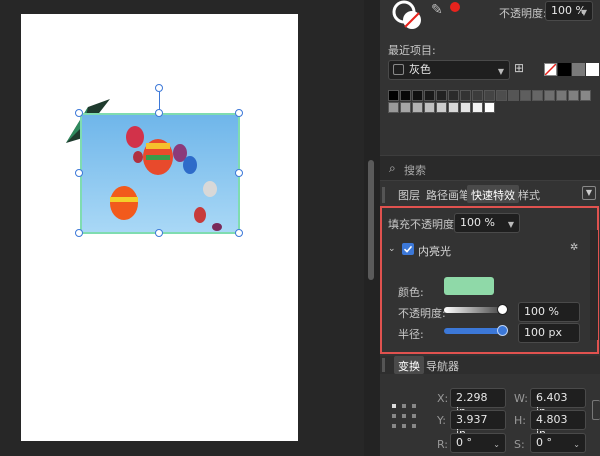  I want to click on black-swatch, so click(564, 69).